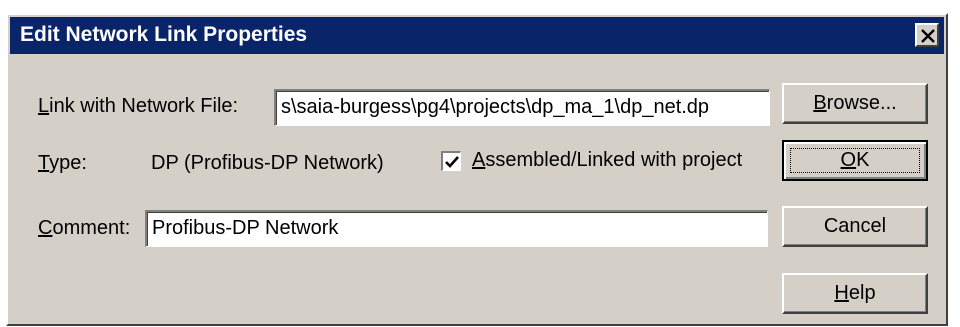  Describe the element at coordinates (614, 160) in the screenshot. I see `assembled-label-text: ssembled/Linked with project` at that location.